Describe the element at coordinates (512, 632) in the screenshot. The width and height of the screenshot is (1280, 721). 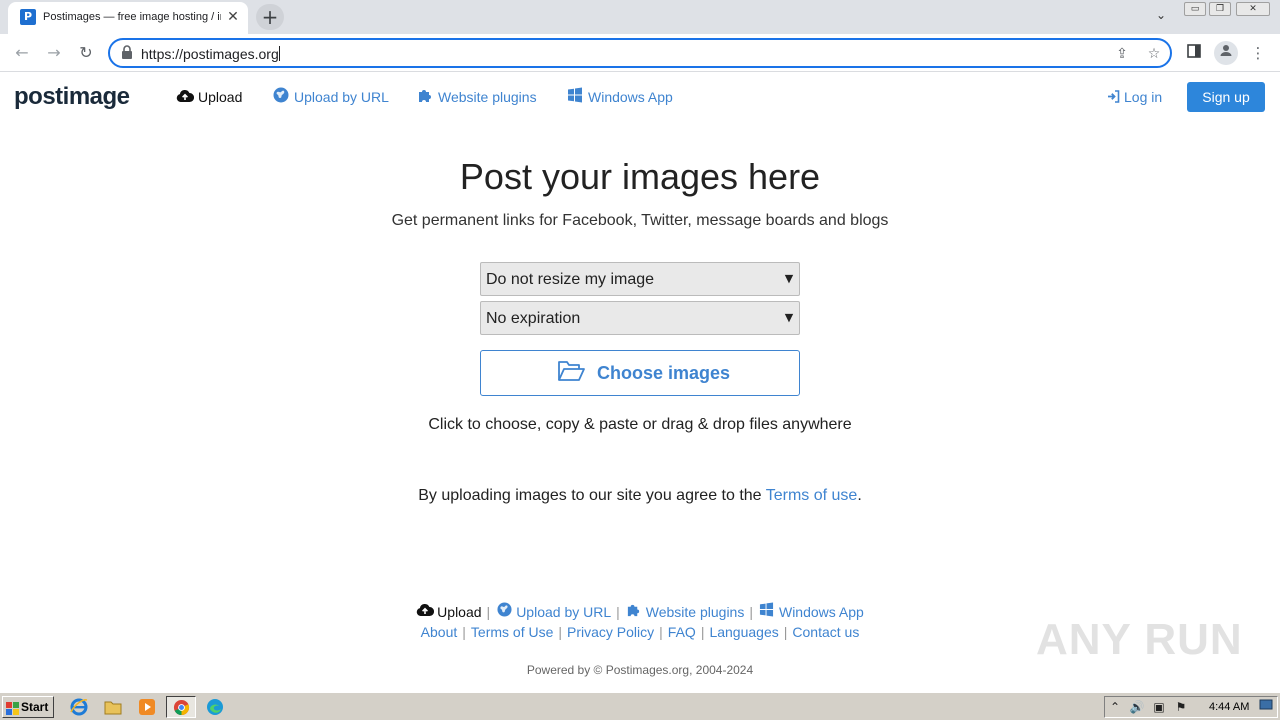
I see `footer-terms-of-use-link: Terms of Use` at that location.